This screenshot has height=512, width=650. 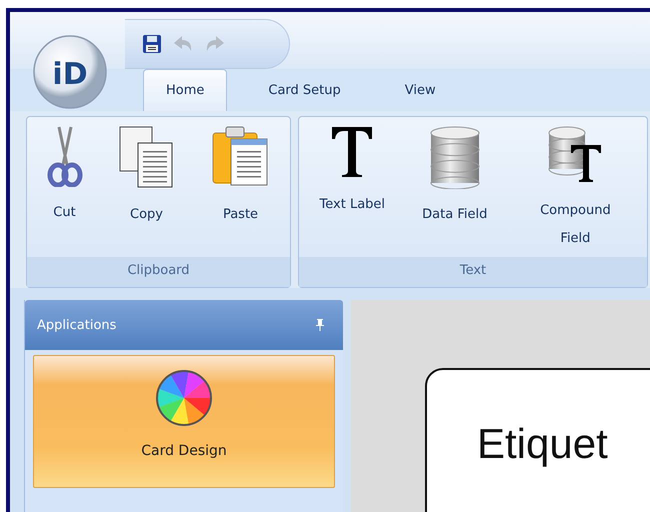 What do you see at coordinates (542, 443) in the screenshot?
I see `card-text: Etiquet` at bounding box center [542, 443].